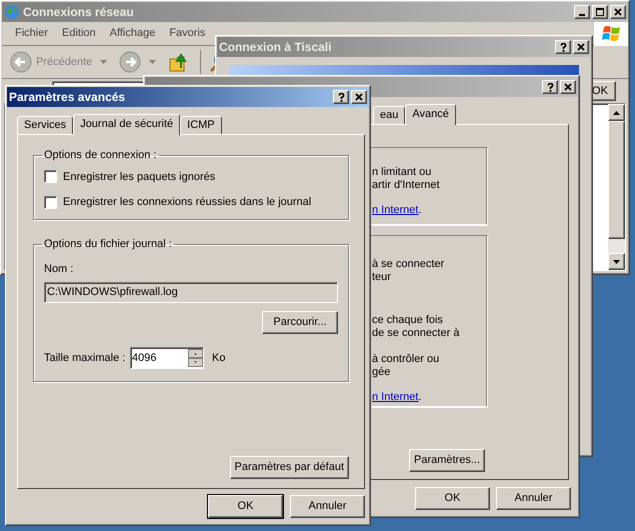 The width and height of the screenshot is (635, 531). What do you see at coordinates (132, 33) in the screenshot?
I see `menu-item: Affichage` at bounding box center [132, 33].